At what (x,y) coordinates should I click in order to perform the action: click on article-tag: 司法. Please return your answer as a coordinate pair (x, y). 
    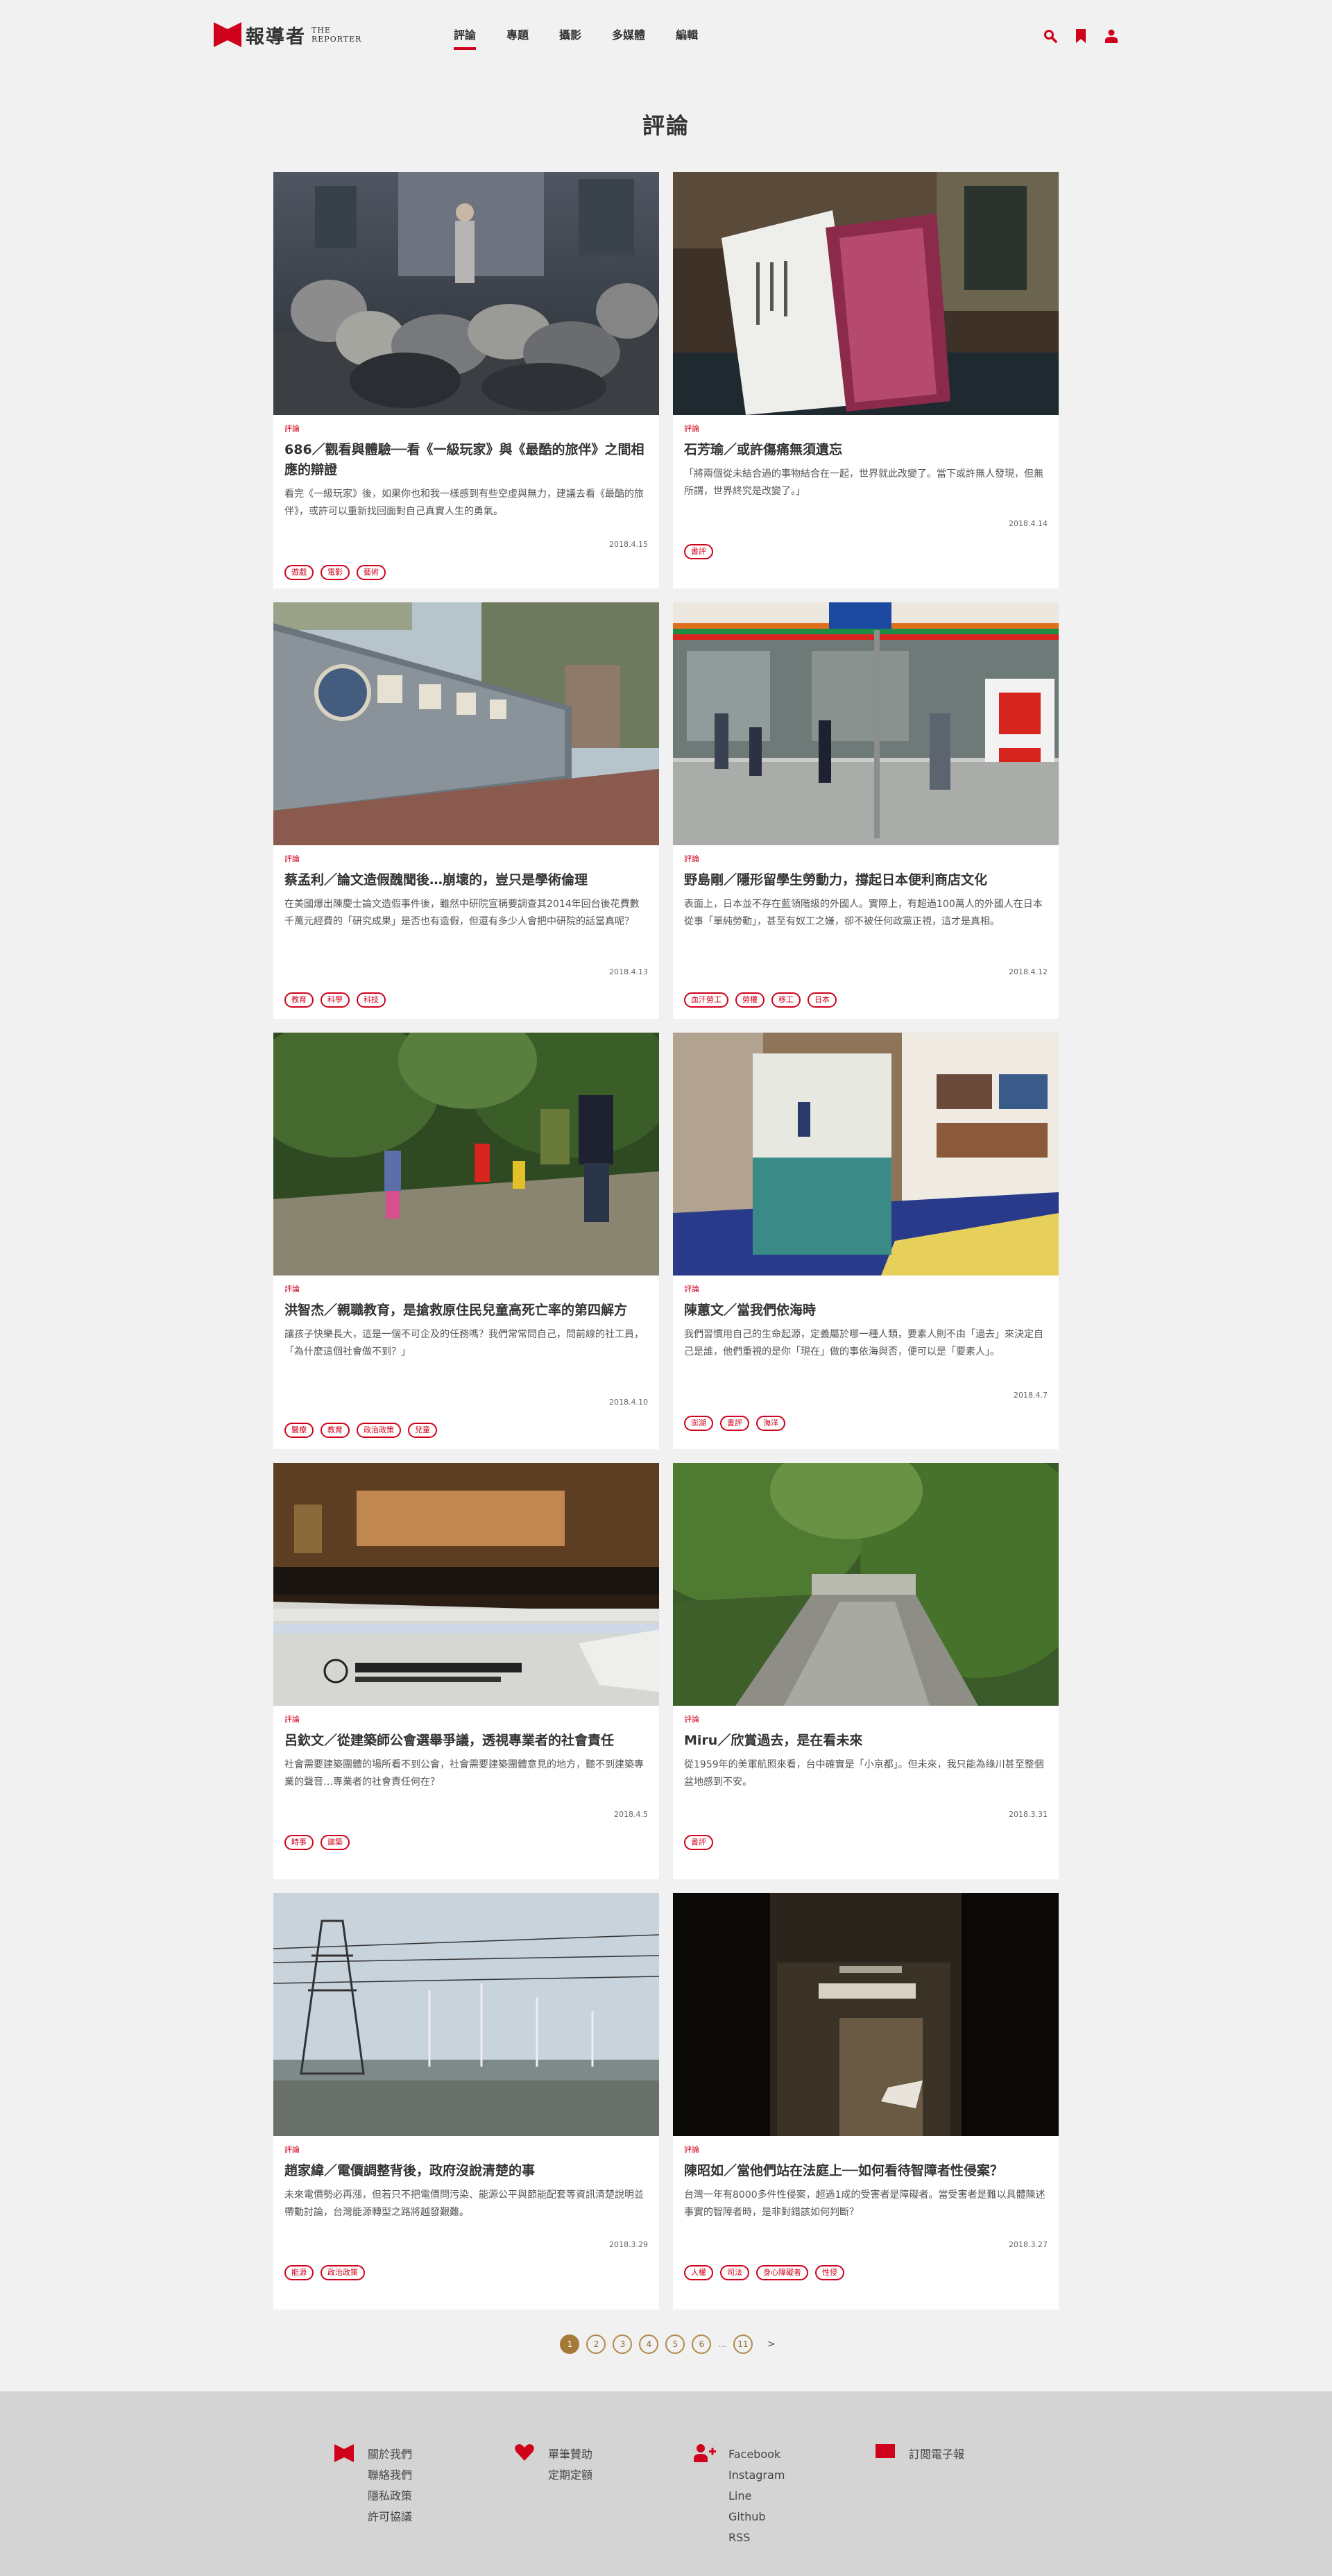
    Looking at the image, I should click on (734, 2273).